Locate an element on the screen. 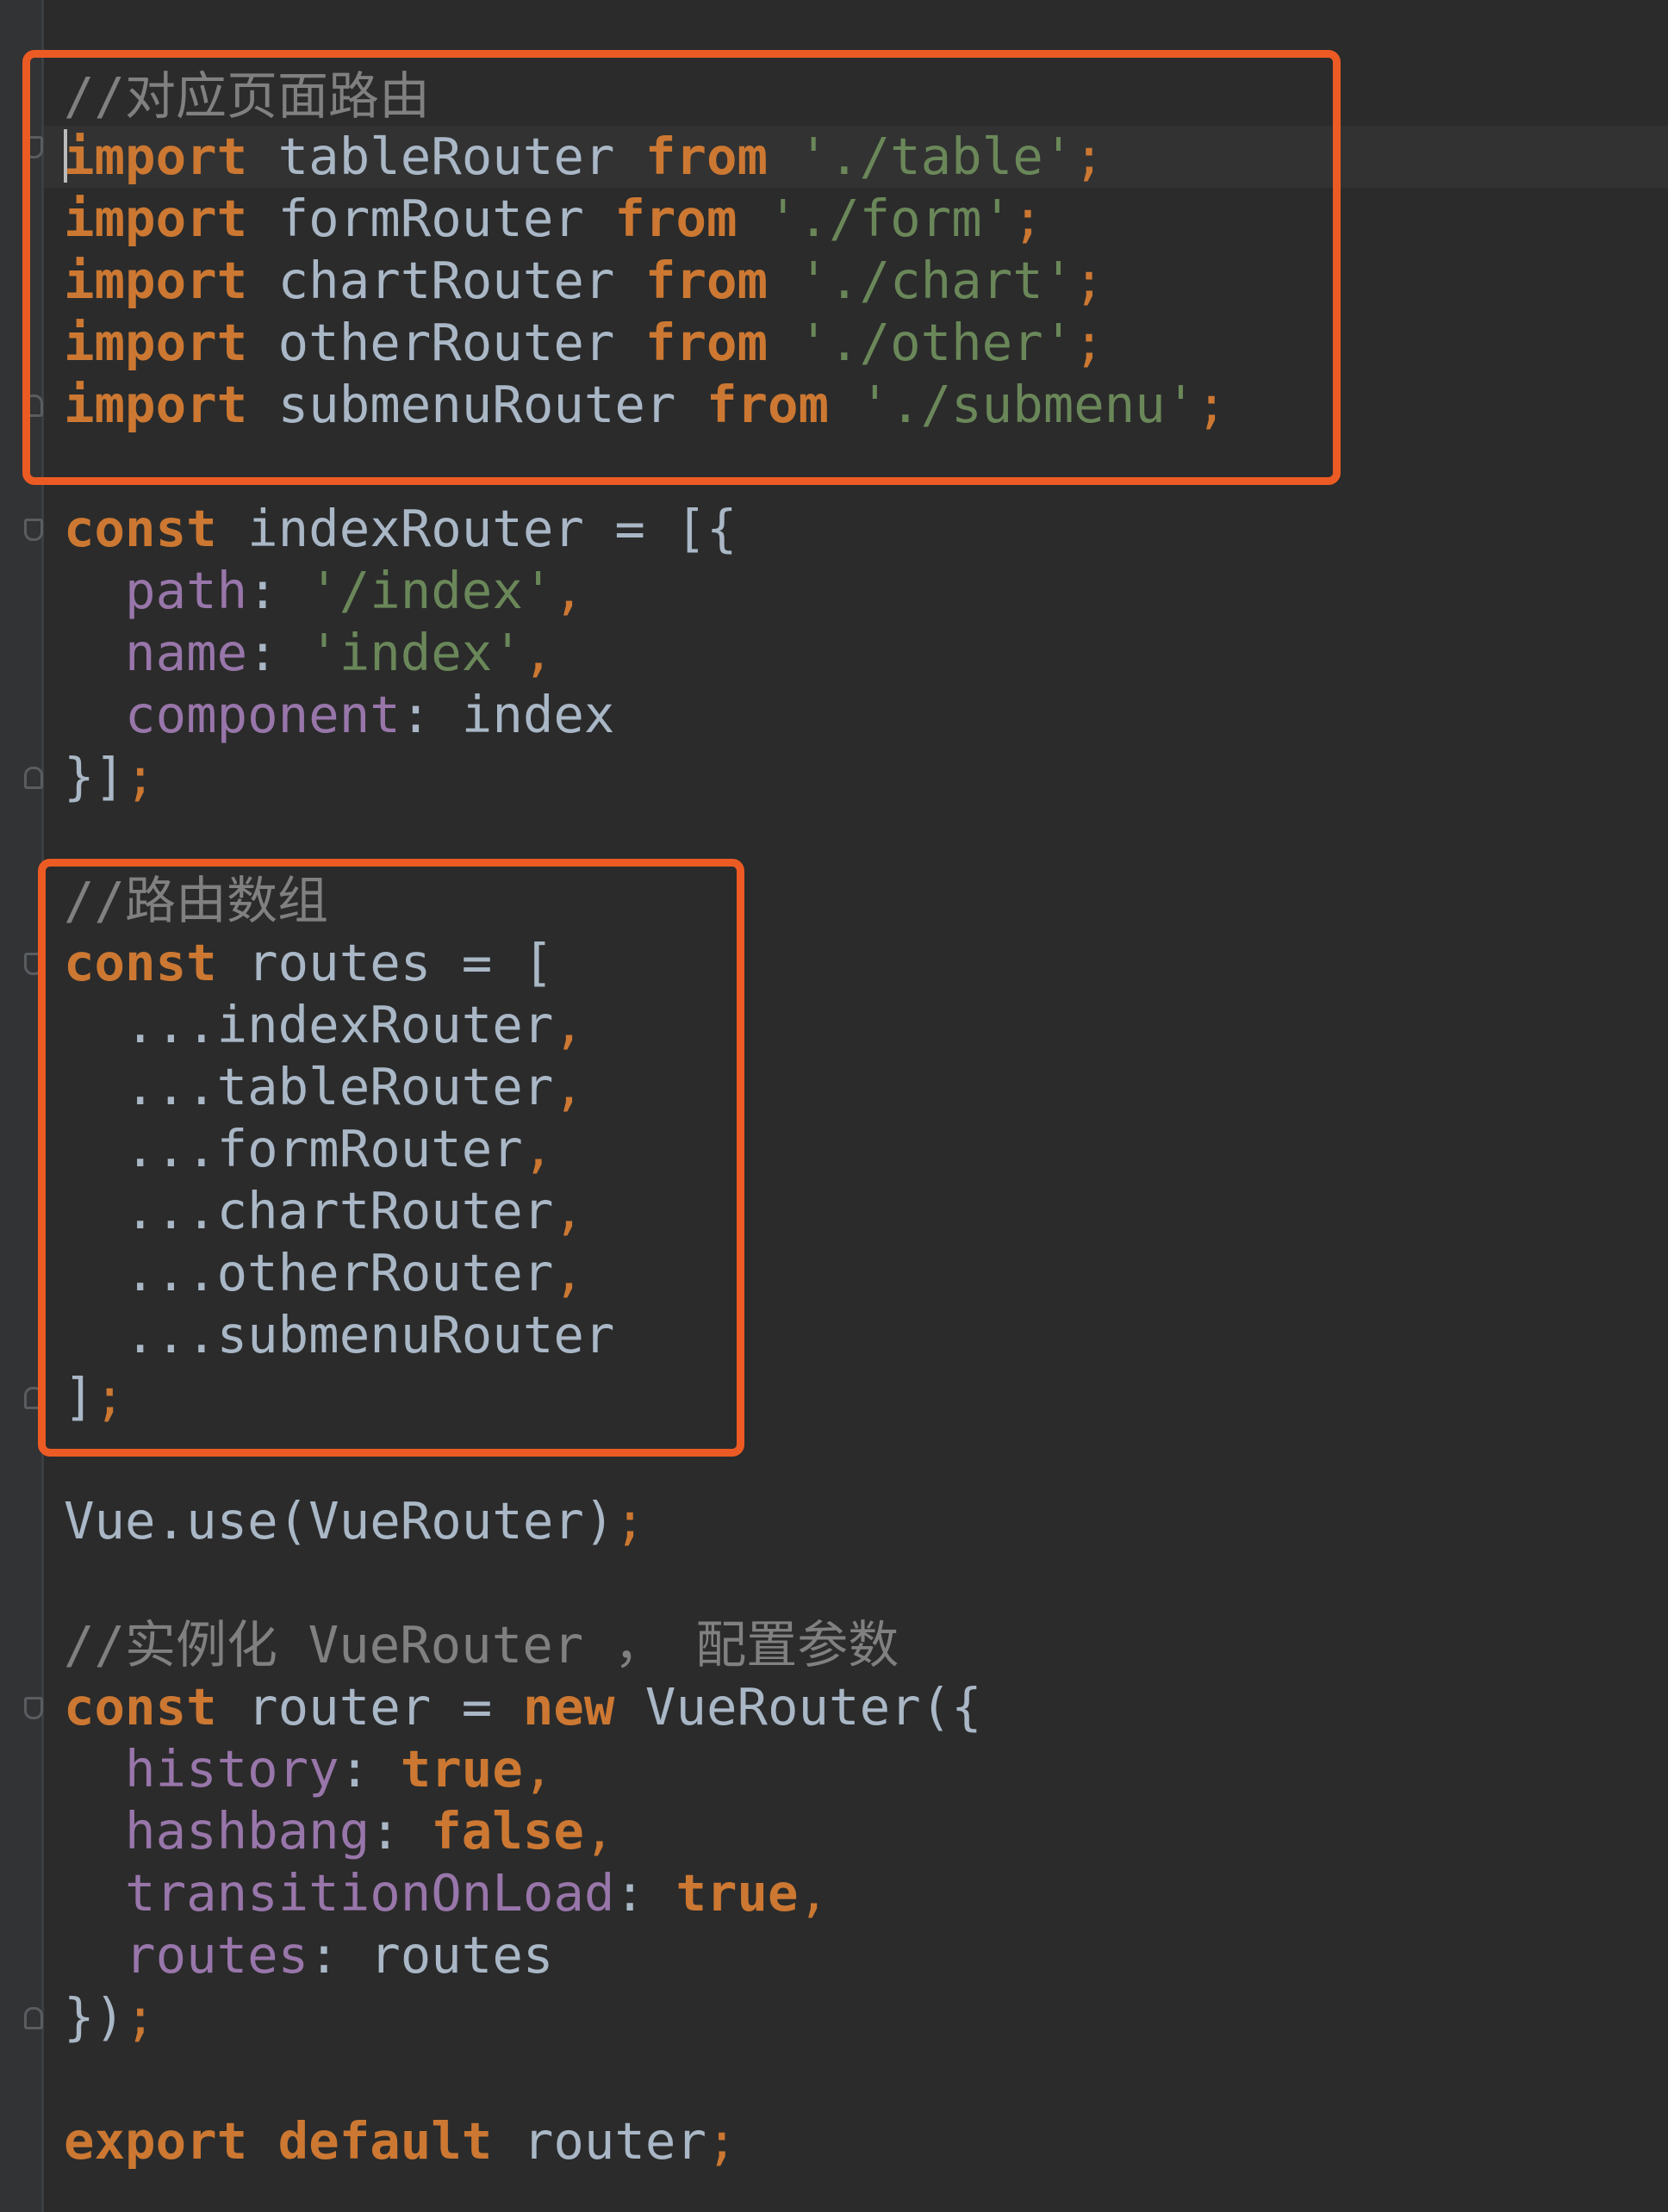 This screenshot has width=1668, height=2212. identifier: formRouter is located at coordinates (431, 218).